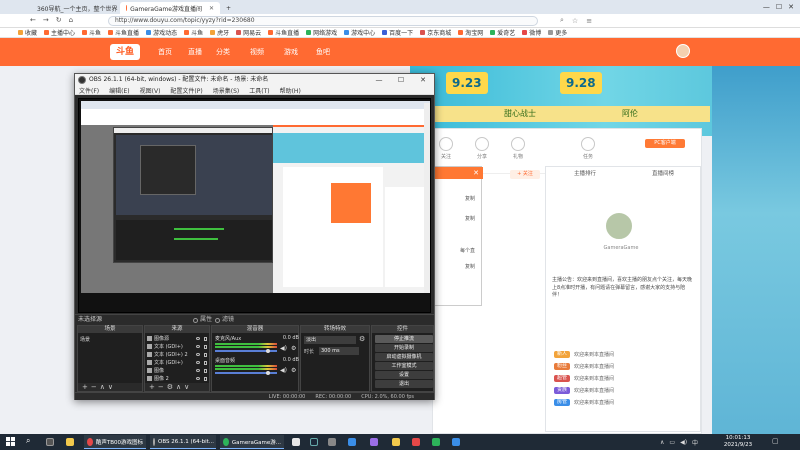  I want to click on bookmark-item: 更多, so click(557, 32).